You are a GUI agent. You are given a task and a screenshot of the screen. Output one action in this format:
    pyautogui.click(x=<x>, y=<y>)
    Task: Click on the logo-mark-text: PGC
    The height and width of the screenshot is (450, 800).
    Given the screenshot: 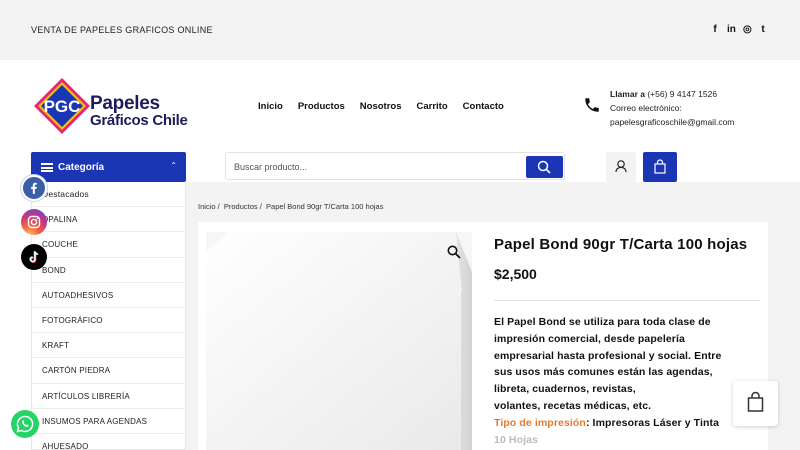 What is the action you would take?
    pyautogui.click(x=62, y=106)
    